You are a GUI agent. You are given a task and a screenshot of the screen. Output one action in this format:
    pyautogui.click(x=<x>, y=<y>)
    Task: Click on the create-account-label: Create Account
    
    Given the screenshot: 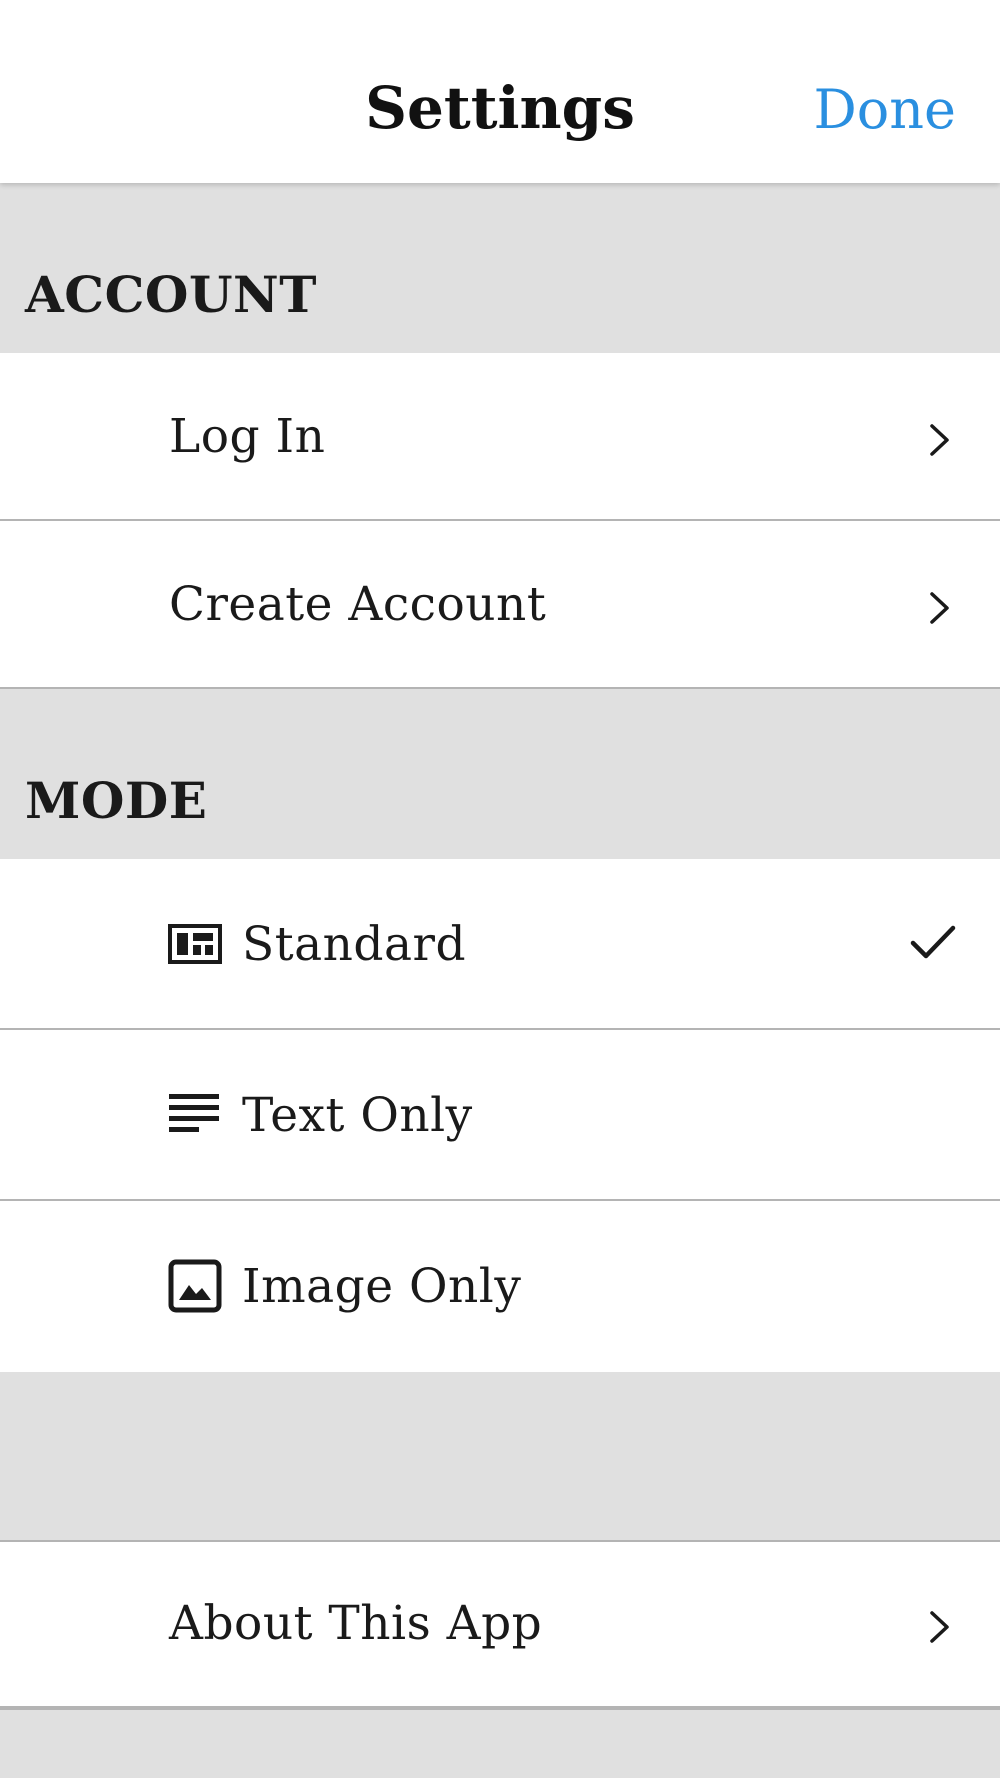 What is the action you would take?
    pyautogui.click(x=358, y=604)
    